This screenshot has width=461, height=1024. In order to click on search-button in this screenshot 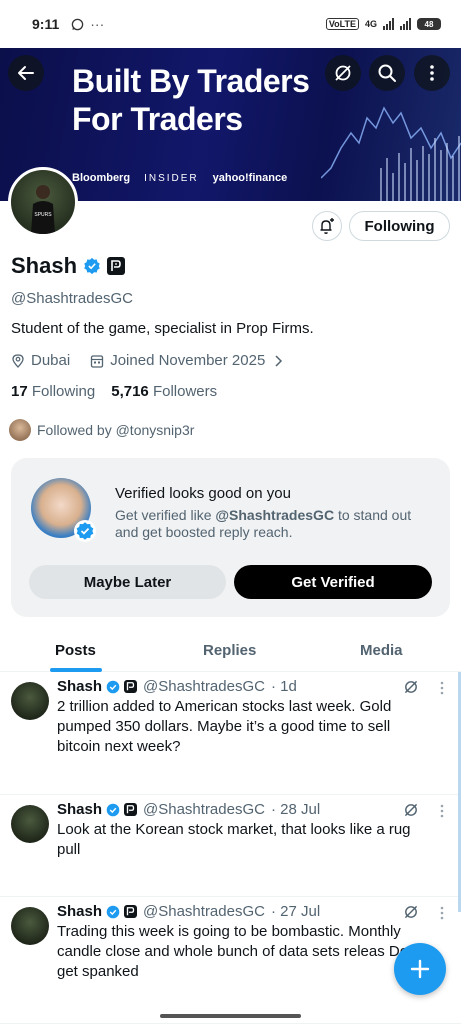, I will do `click(387, 73)`.